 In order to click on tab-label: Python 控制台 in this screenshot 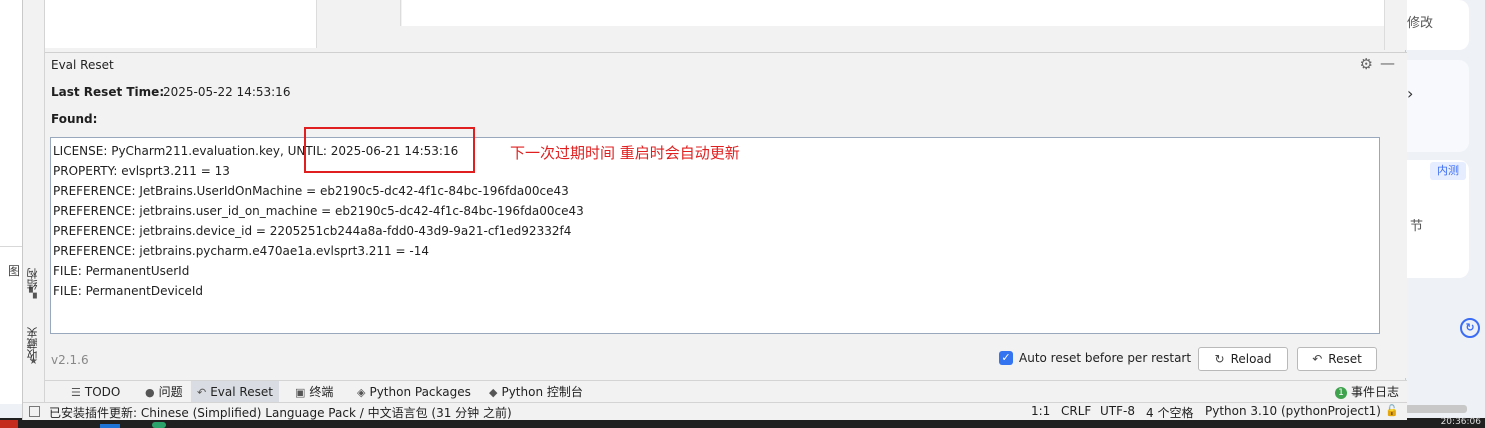, I will do `click(542, 392)`.